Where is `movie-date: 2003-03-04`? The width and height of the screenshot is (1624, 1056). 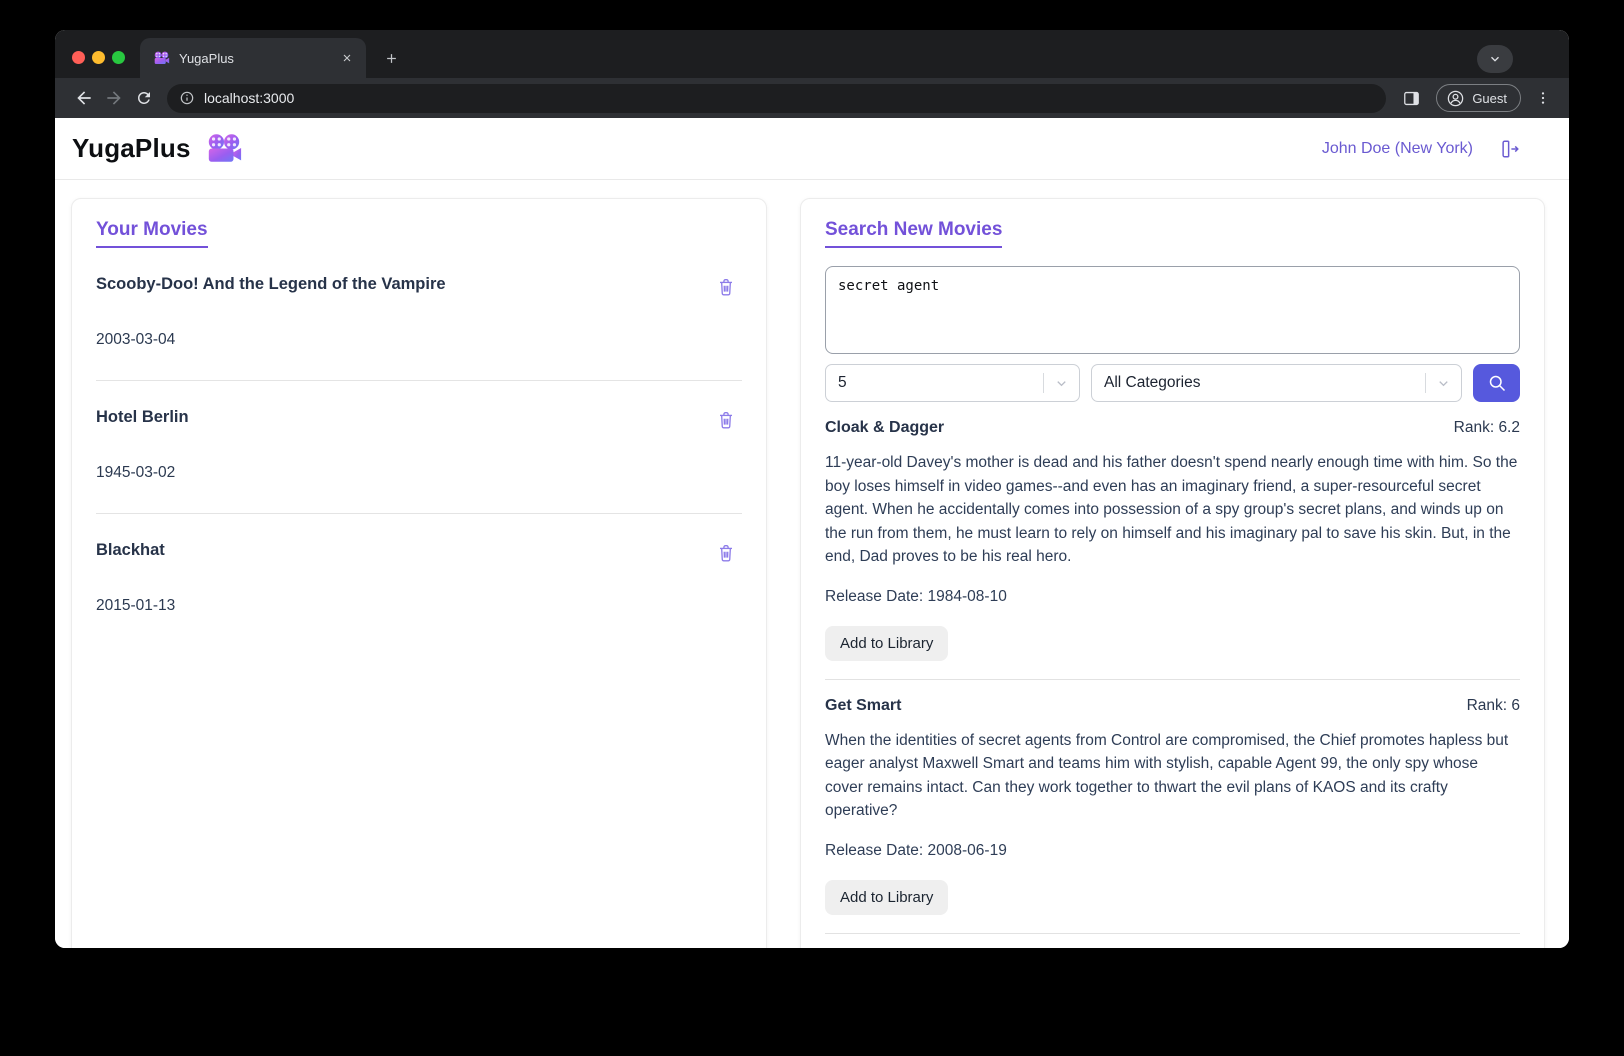
movie-date: 2003-03-04 is located at coordinates (136, 339).